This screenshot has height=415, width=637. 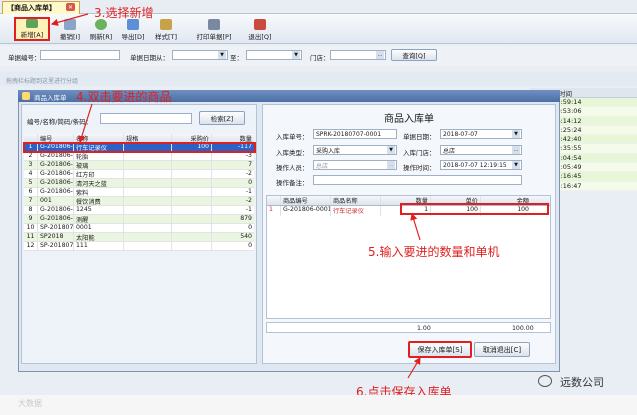 I want to click on bottom-bar, so click(x=318, y=405).